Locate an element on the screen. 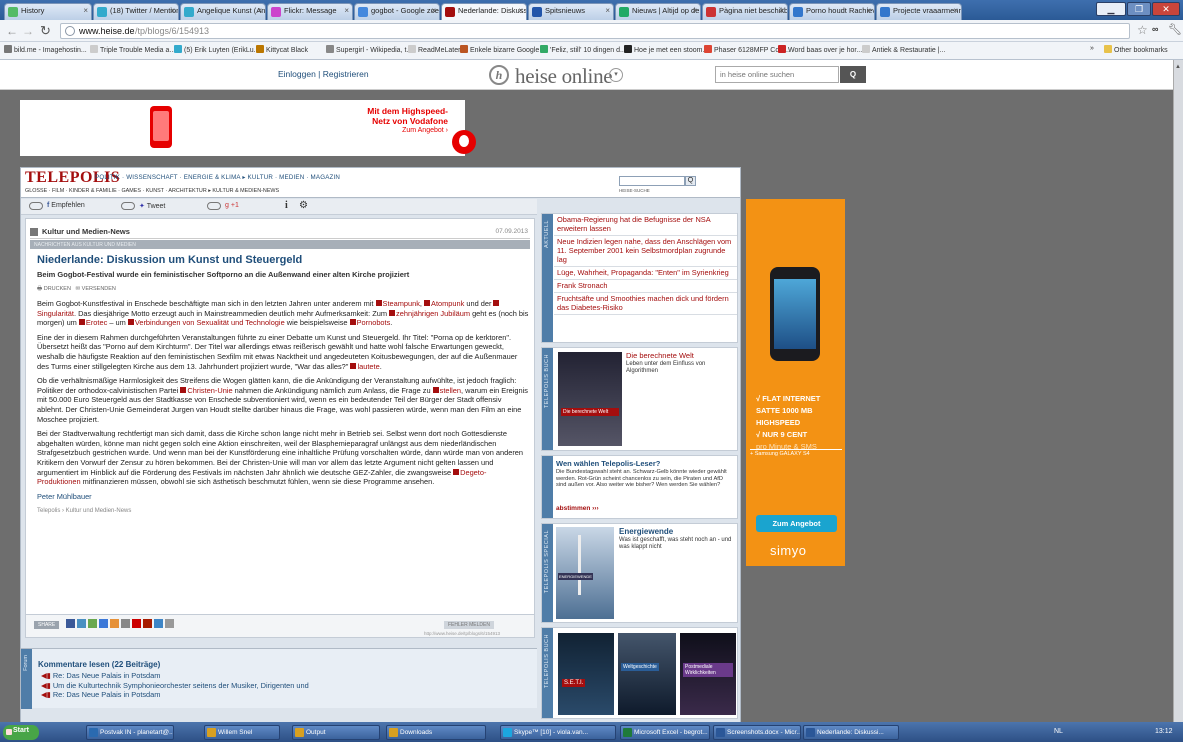  browser-tab: Porno houdt Rachieve...× is located at coordinates (832, 11).